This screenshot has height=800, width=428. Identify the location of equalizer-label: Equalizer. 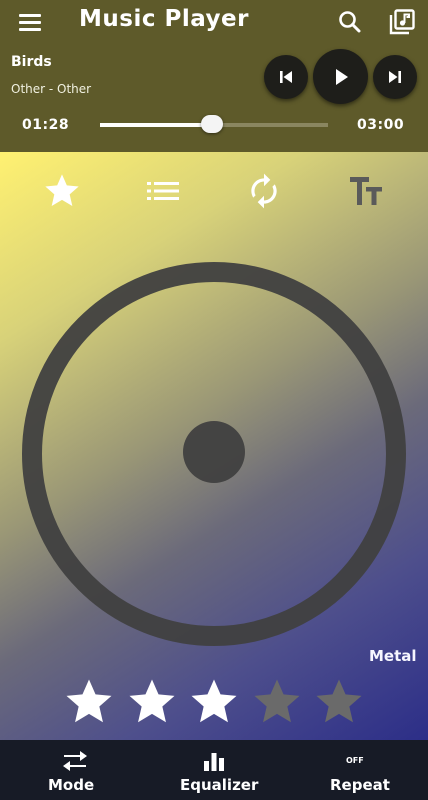
(219, 785).